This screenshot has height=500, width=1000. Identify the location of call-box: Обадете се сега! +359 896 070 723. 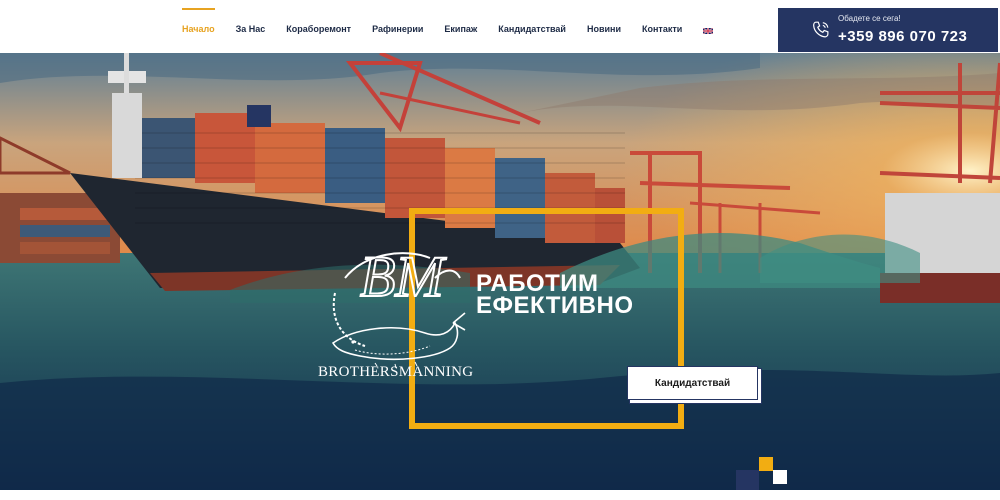
(888, 30).